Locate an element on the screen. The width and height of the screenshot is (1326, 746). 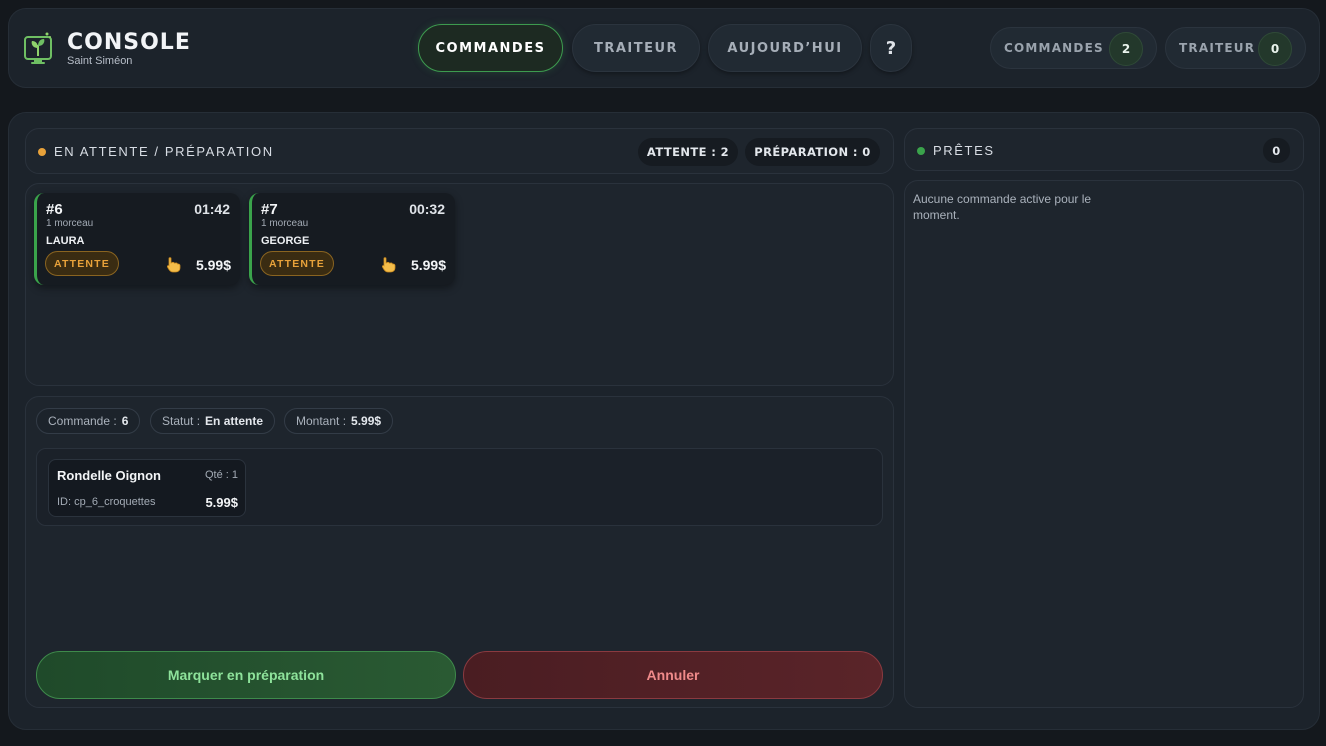
item-qty: Qté : 1 is located at coordinates (221, 475).